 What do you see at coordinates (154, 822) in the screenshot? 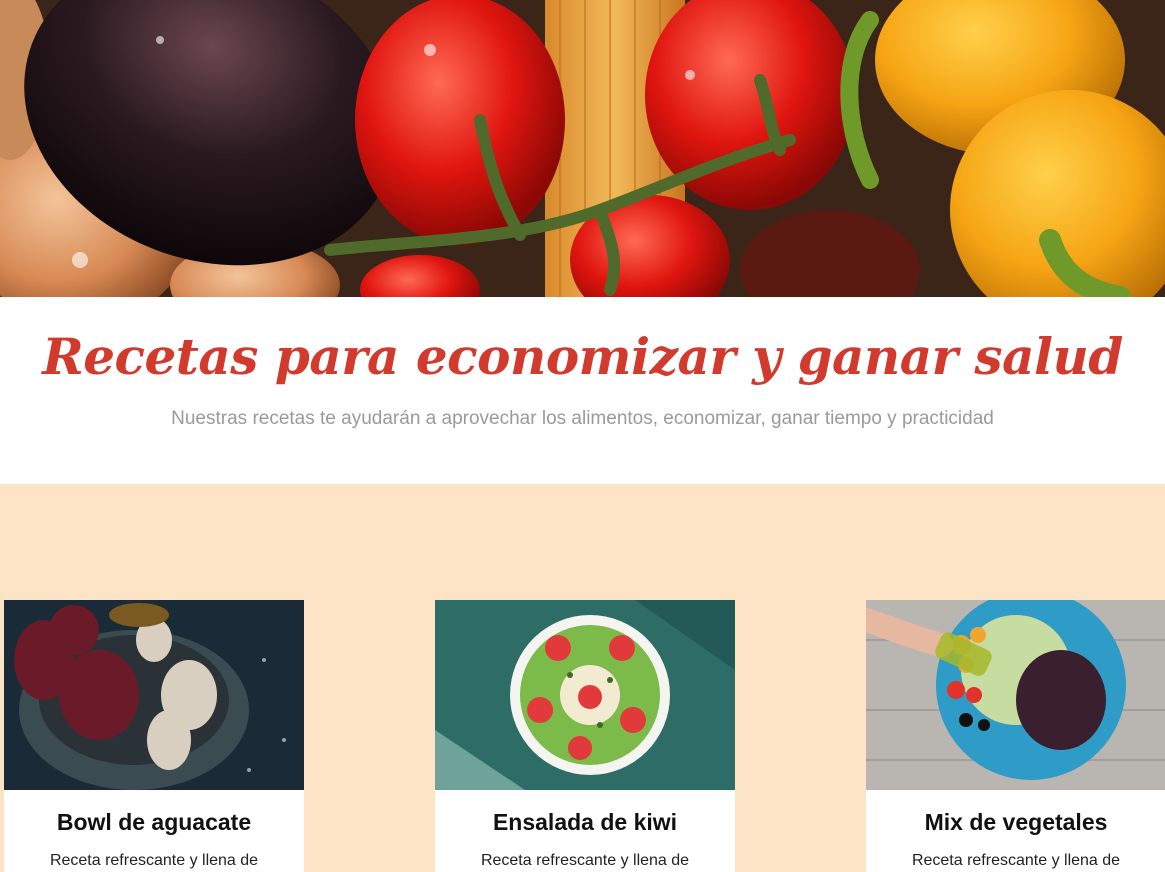
I see `recipe-title: Bowl de aguacate` at bounding box center [154, 822].